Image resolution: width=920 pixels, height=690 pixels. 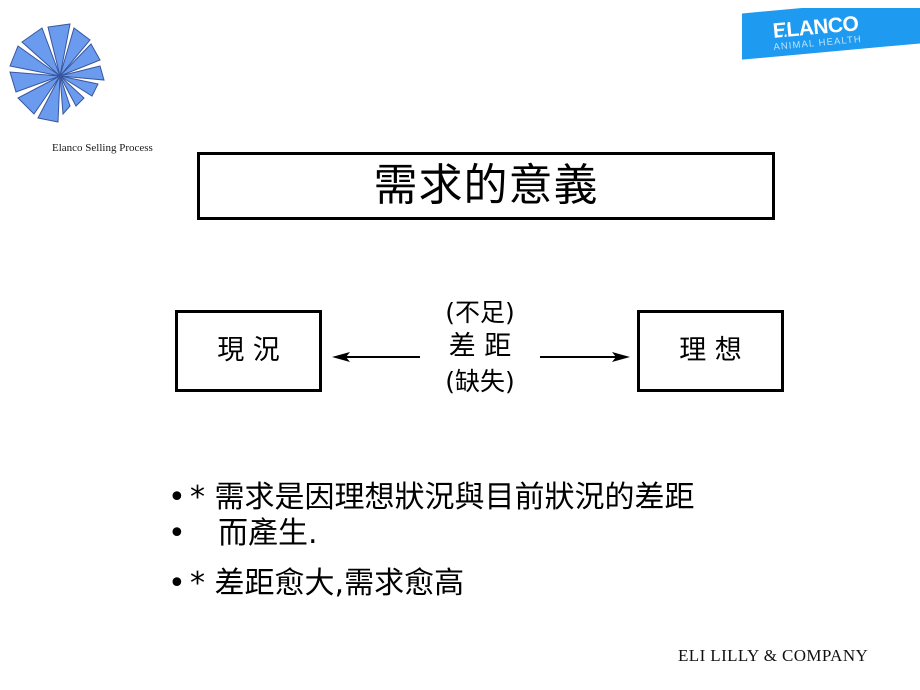 I want to click on ideal-situation-box: 理 想, so click(x=710, y=351).